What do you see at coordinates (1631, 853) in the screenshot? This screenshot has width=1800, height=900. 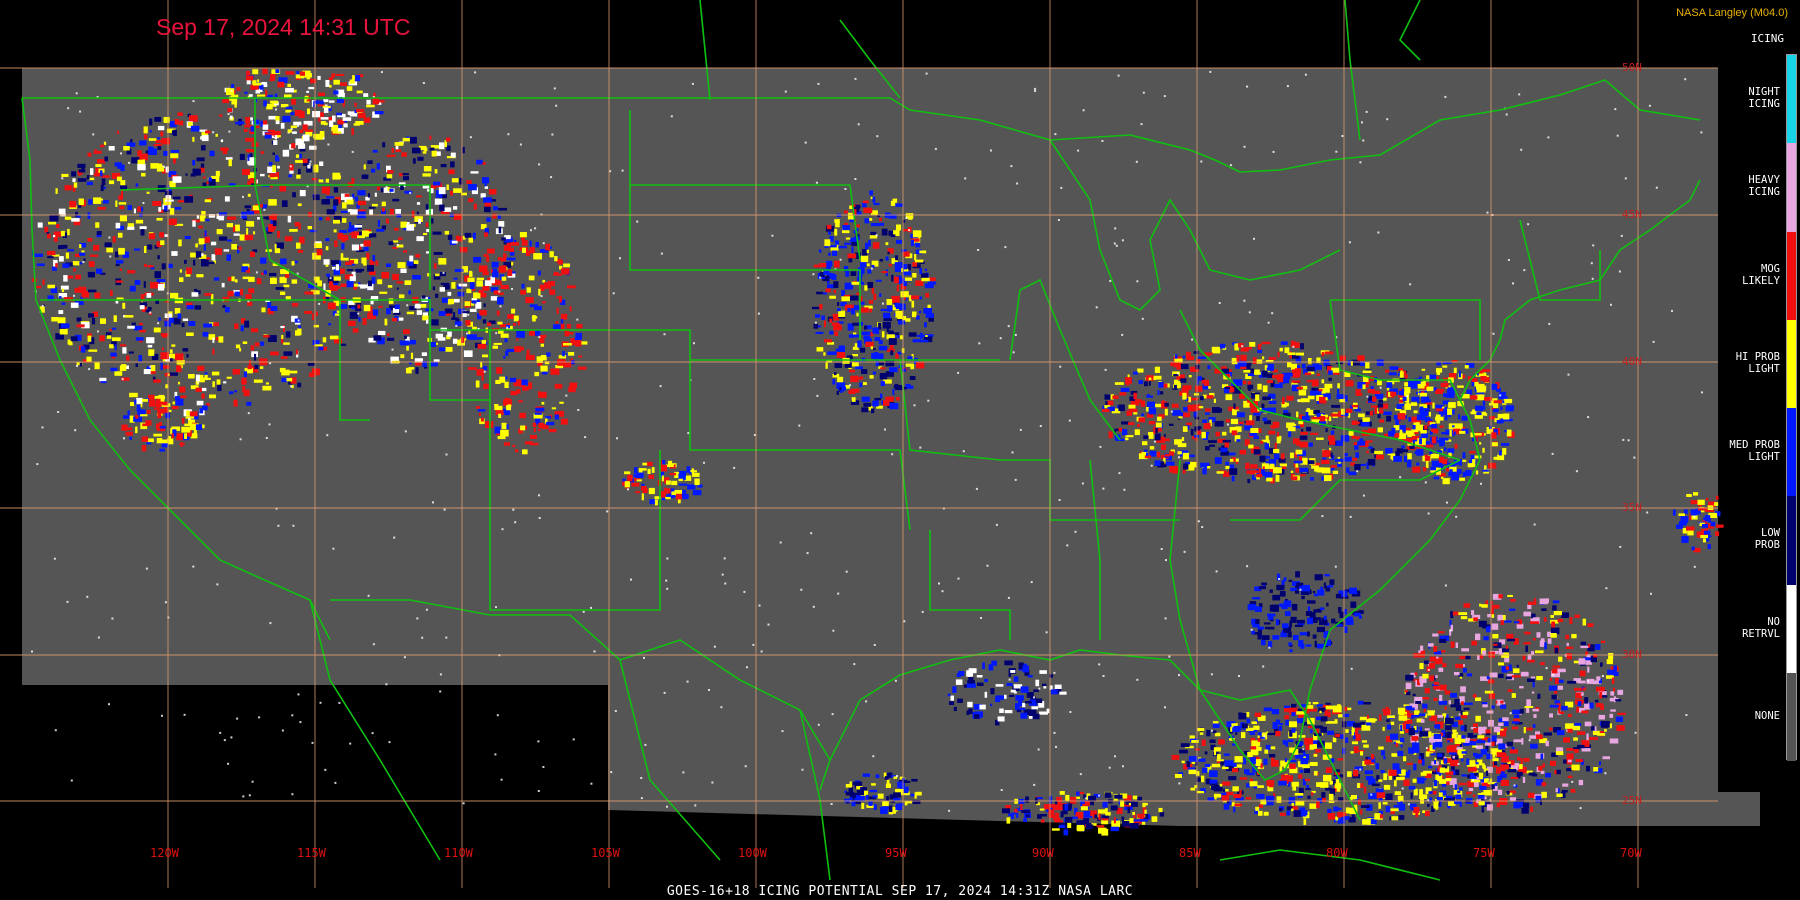 I see `lon-label-70w: 70W` at bounding box center [1631, 853].